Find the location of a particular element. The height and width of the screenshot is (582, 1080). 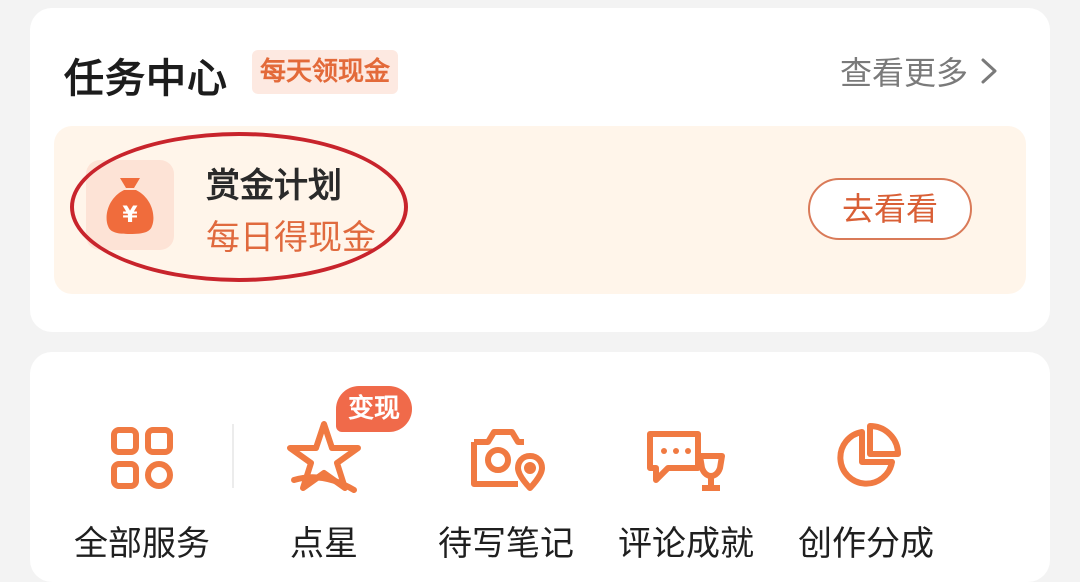

service-all: 全部服务 is located at coordinates (142, 487).